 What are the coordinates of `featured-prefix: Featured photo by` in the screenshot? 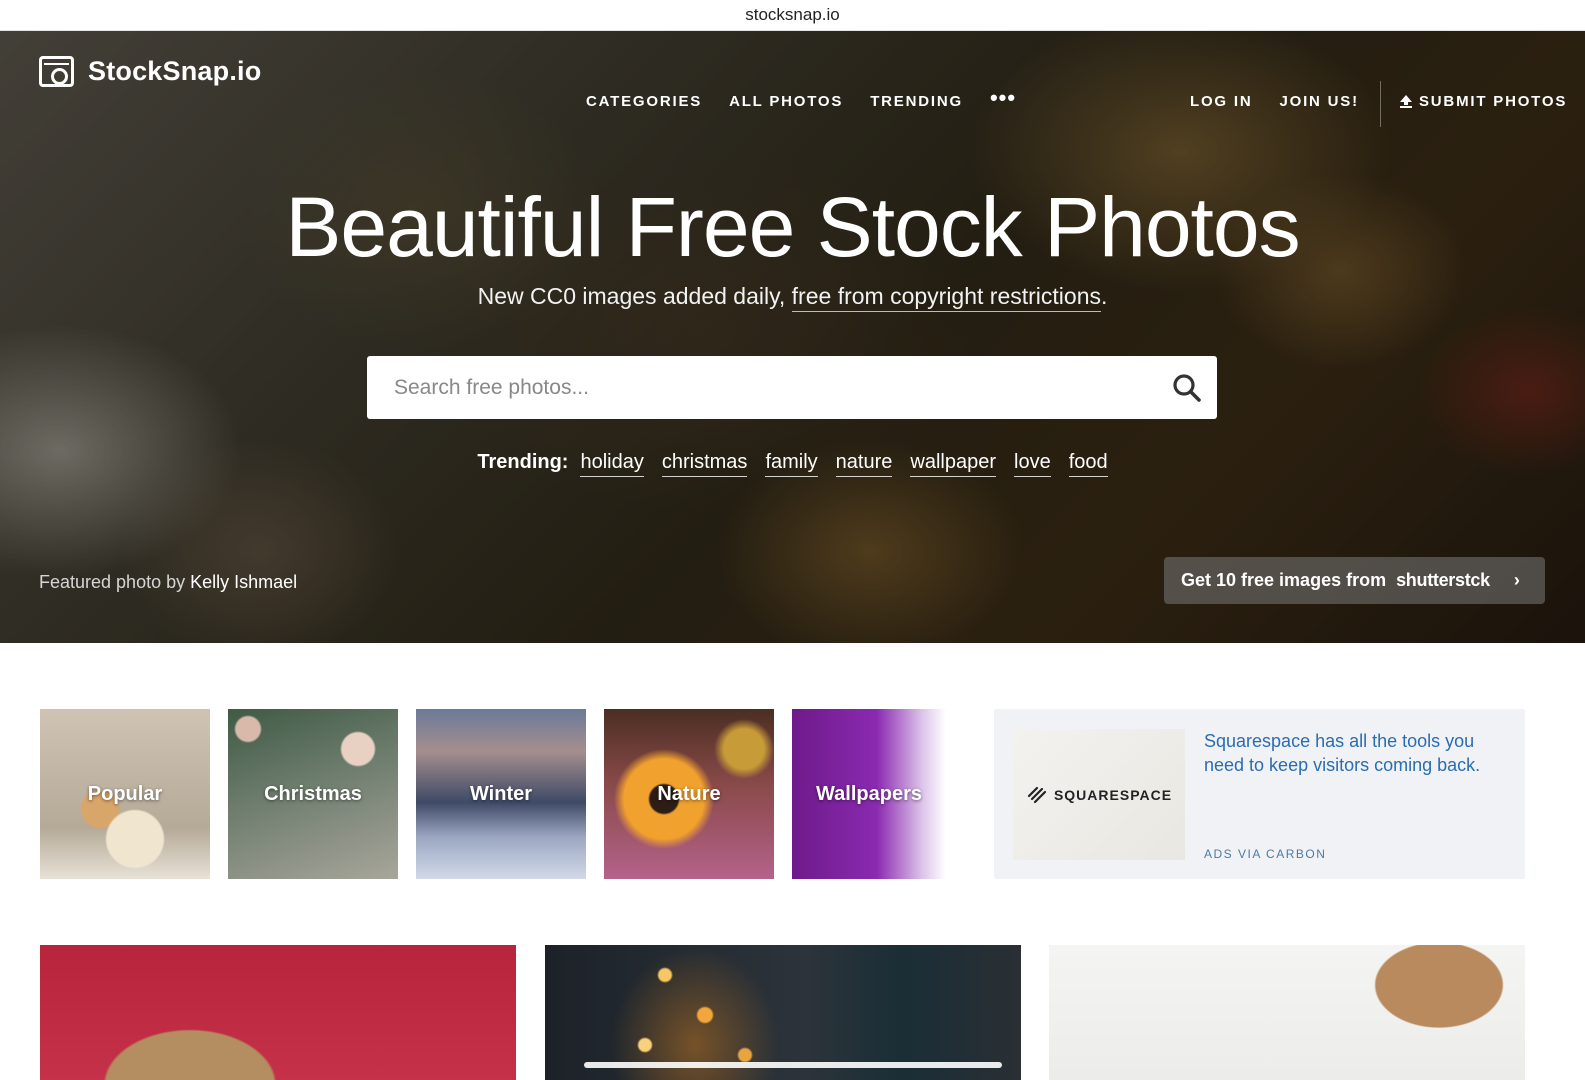 It's located at (112, 582).